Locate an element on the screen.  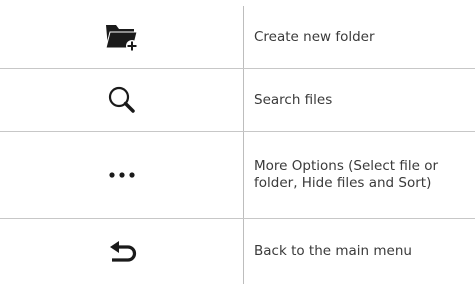
search-icon is located at coordinates (122, 100).